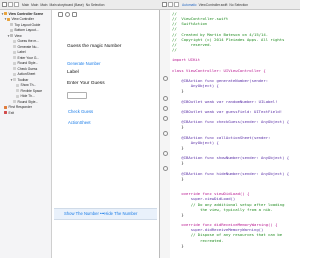  I want to click on outline-label: First Responder, so click(20, 107).